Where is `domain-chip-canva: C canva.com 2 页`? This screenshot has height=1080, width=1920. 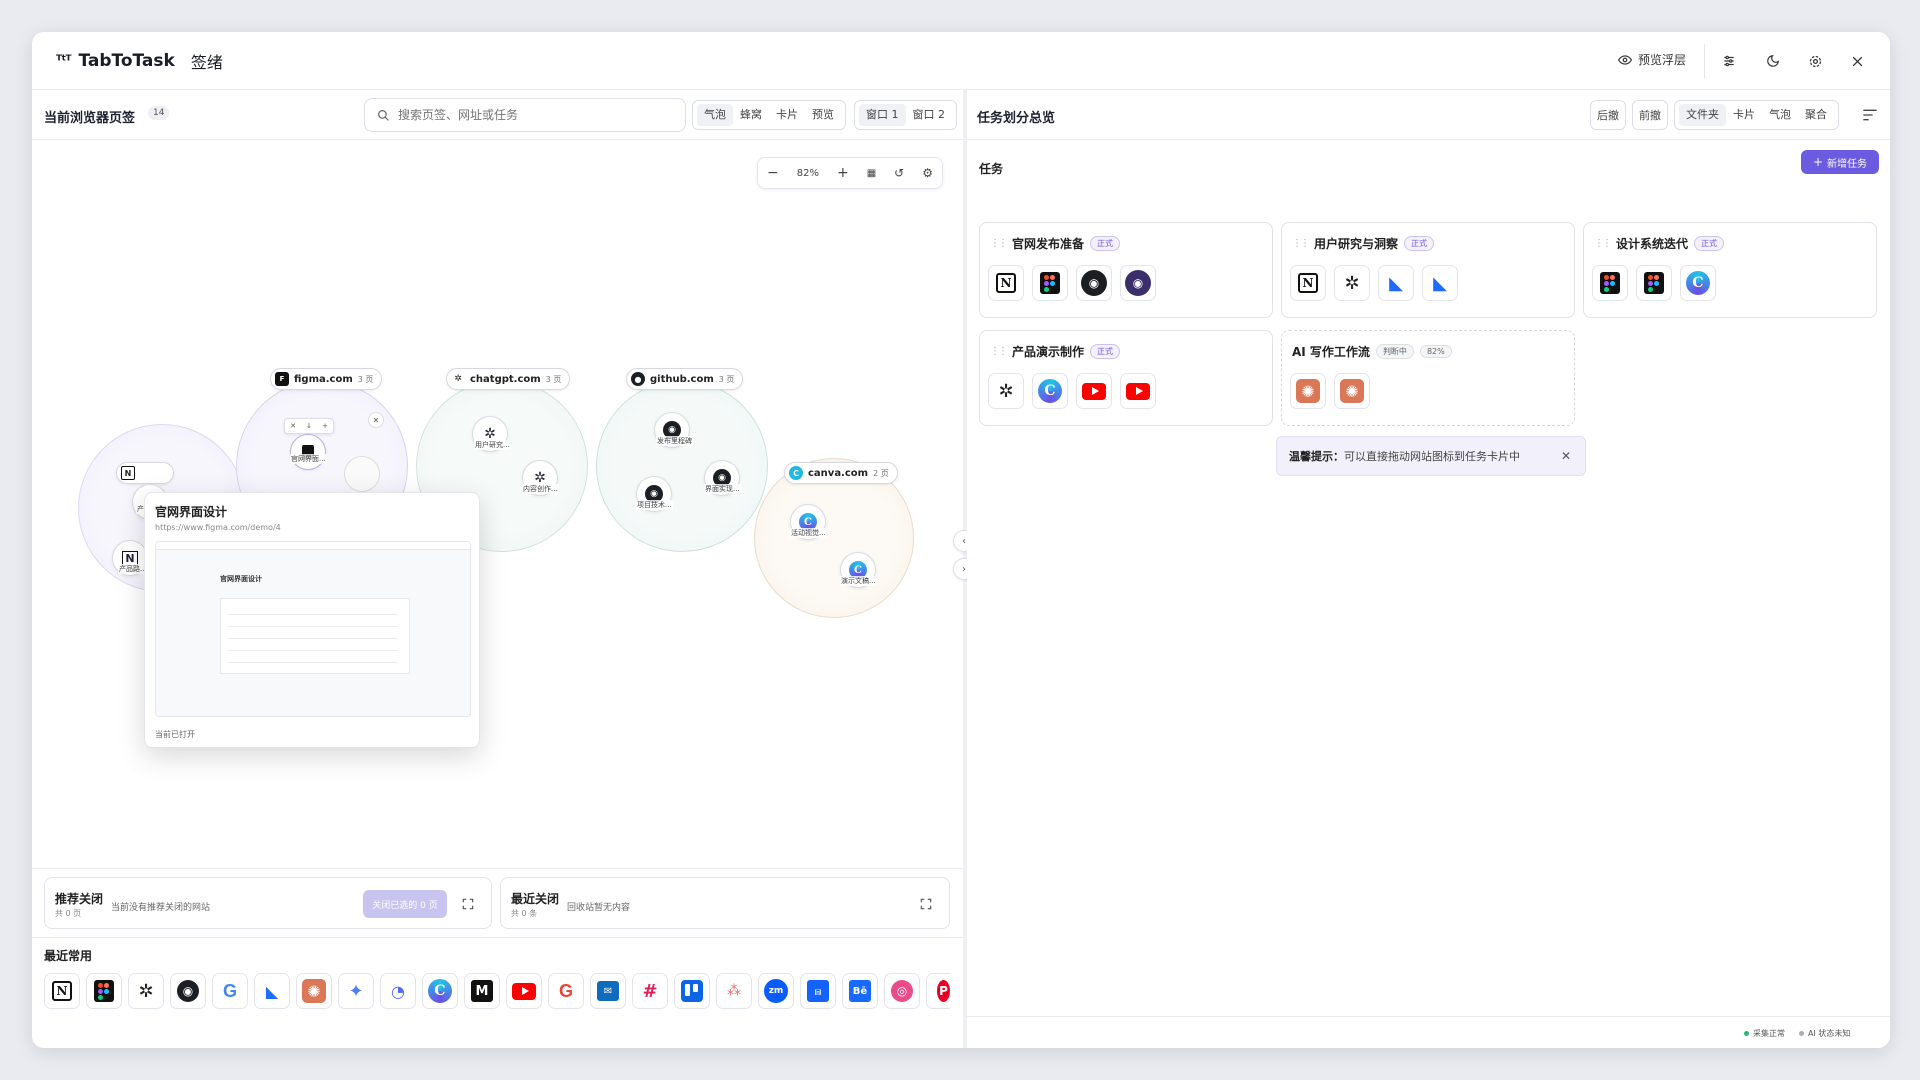 domain-chip-canva: C canva.com 2 页 is located at coordinates (841, 473).